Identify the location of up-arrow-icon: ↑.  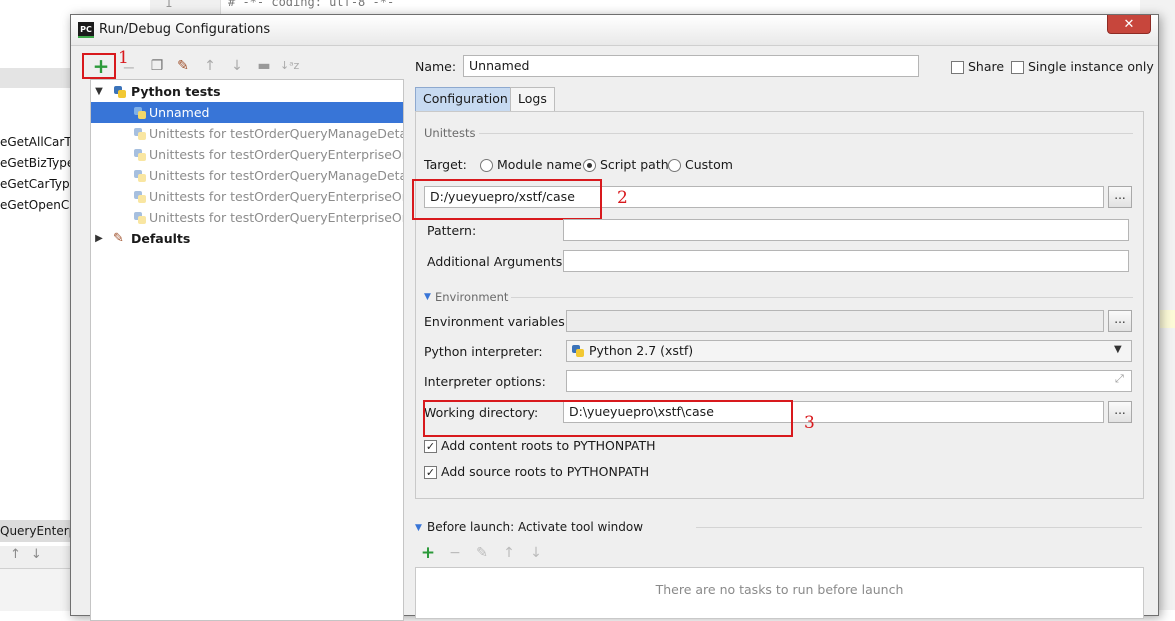
(15, 554).